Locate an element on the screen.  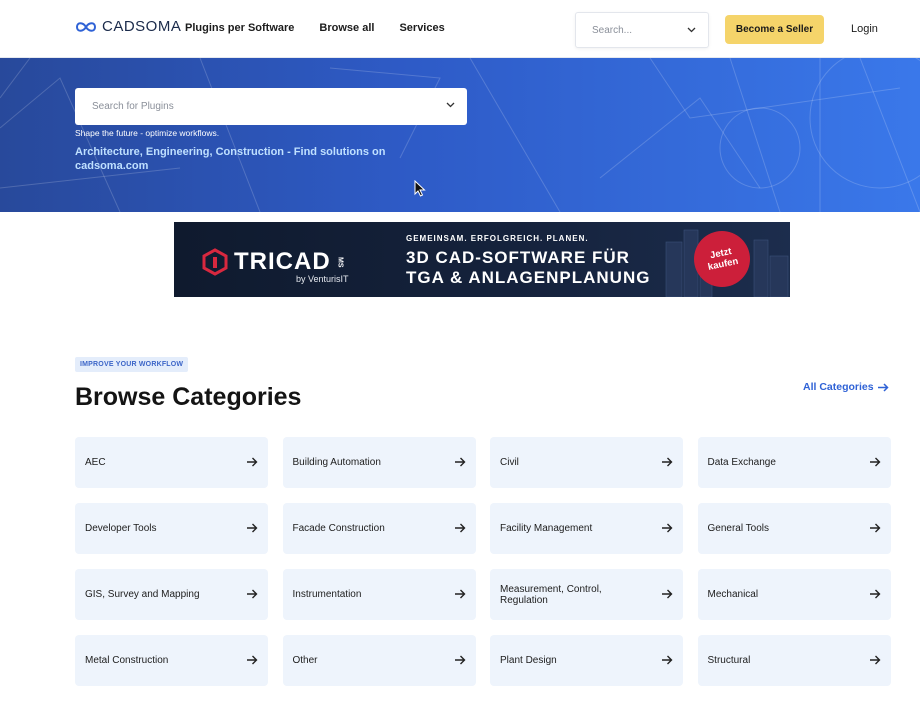
category-label: Measurement, Control, Regulation is located at coordinates (551, 594).